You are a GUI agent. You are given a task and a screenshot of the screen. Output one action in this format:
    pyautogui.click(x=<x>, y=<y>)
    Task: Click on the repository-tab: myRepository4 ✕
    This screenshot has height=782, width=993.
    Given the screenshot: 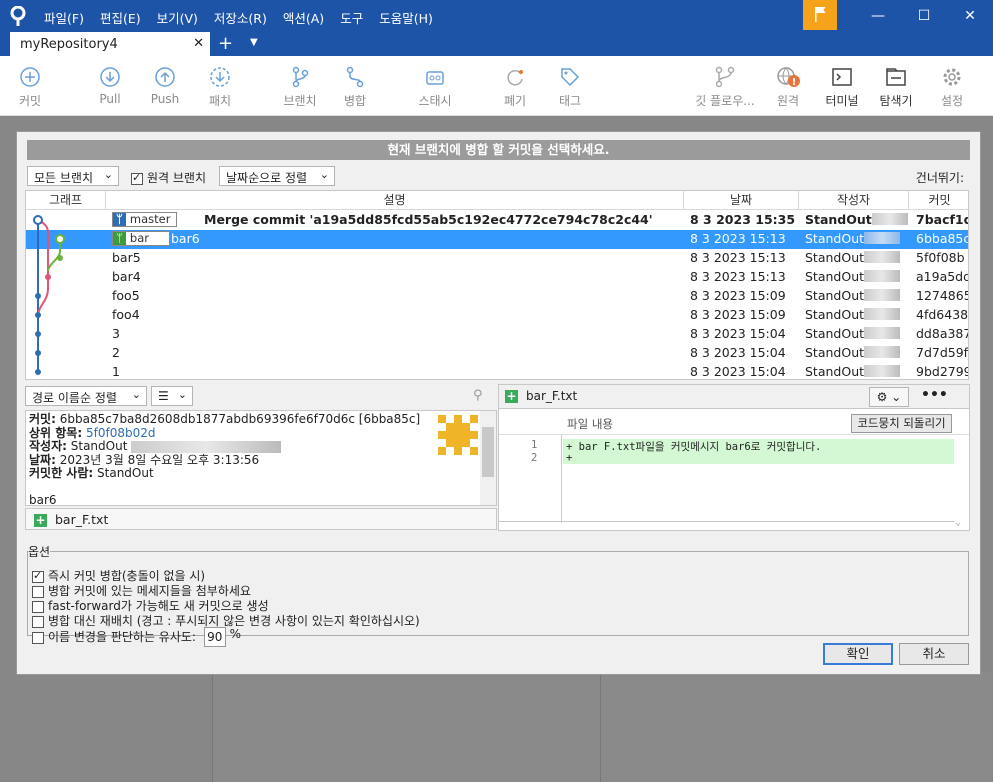 What is the action you would take?
    pyautogui.click(x=110, y=44)
    